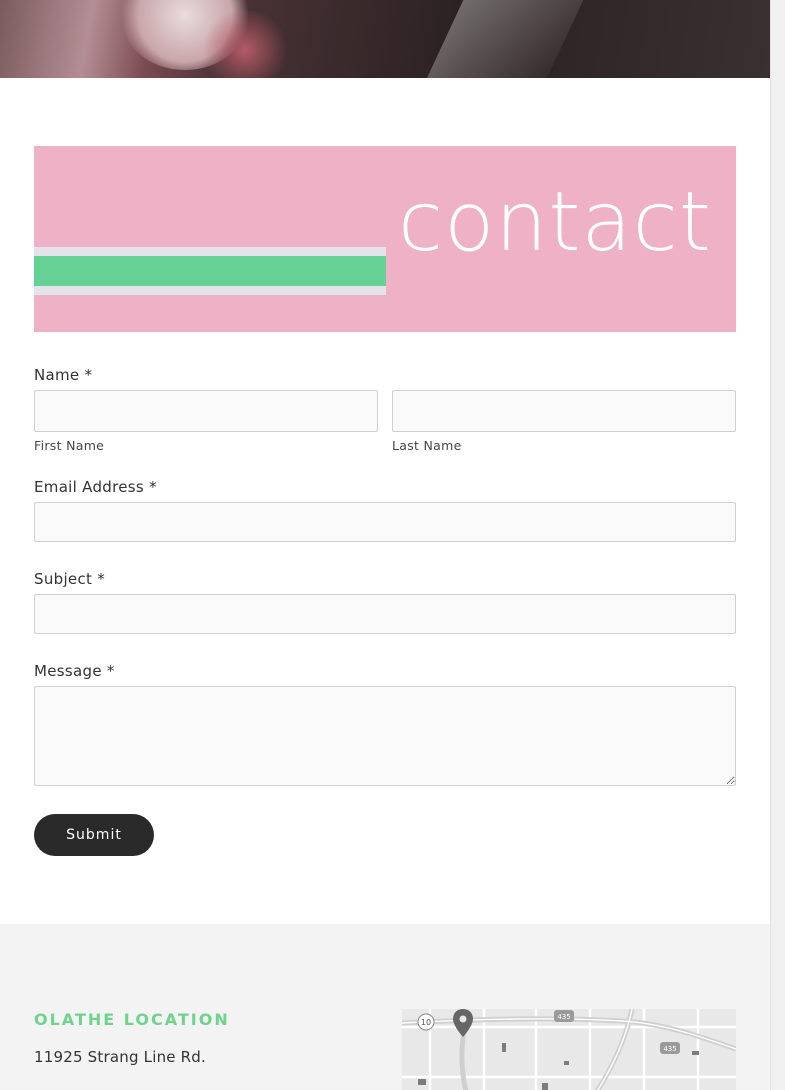 This screenshot has width=785, height=1090. Describe the element at coordinates (385, 736) in the screenshot. I see `message-textarea` at that location.